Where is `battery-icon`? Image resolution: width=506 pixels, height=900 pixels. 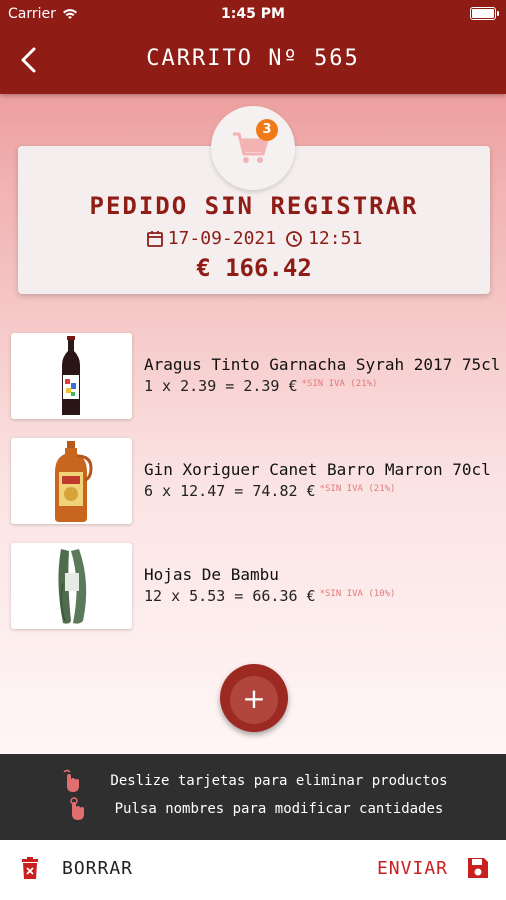 battery-icon is located at coordinates (484, 13).